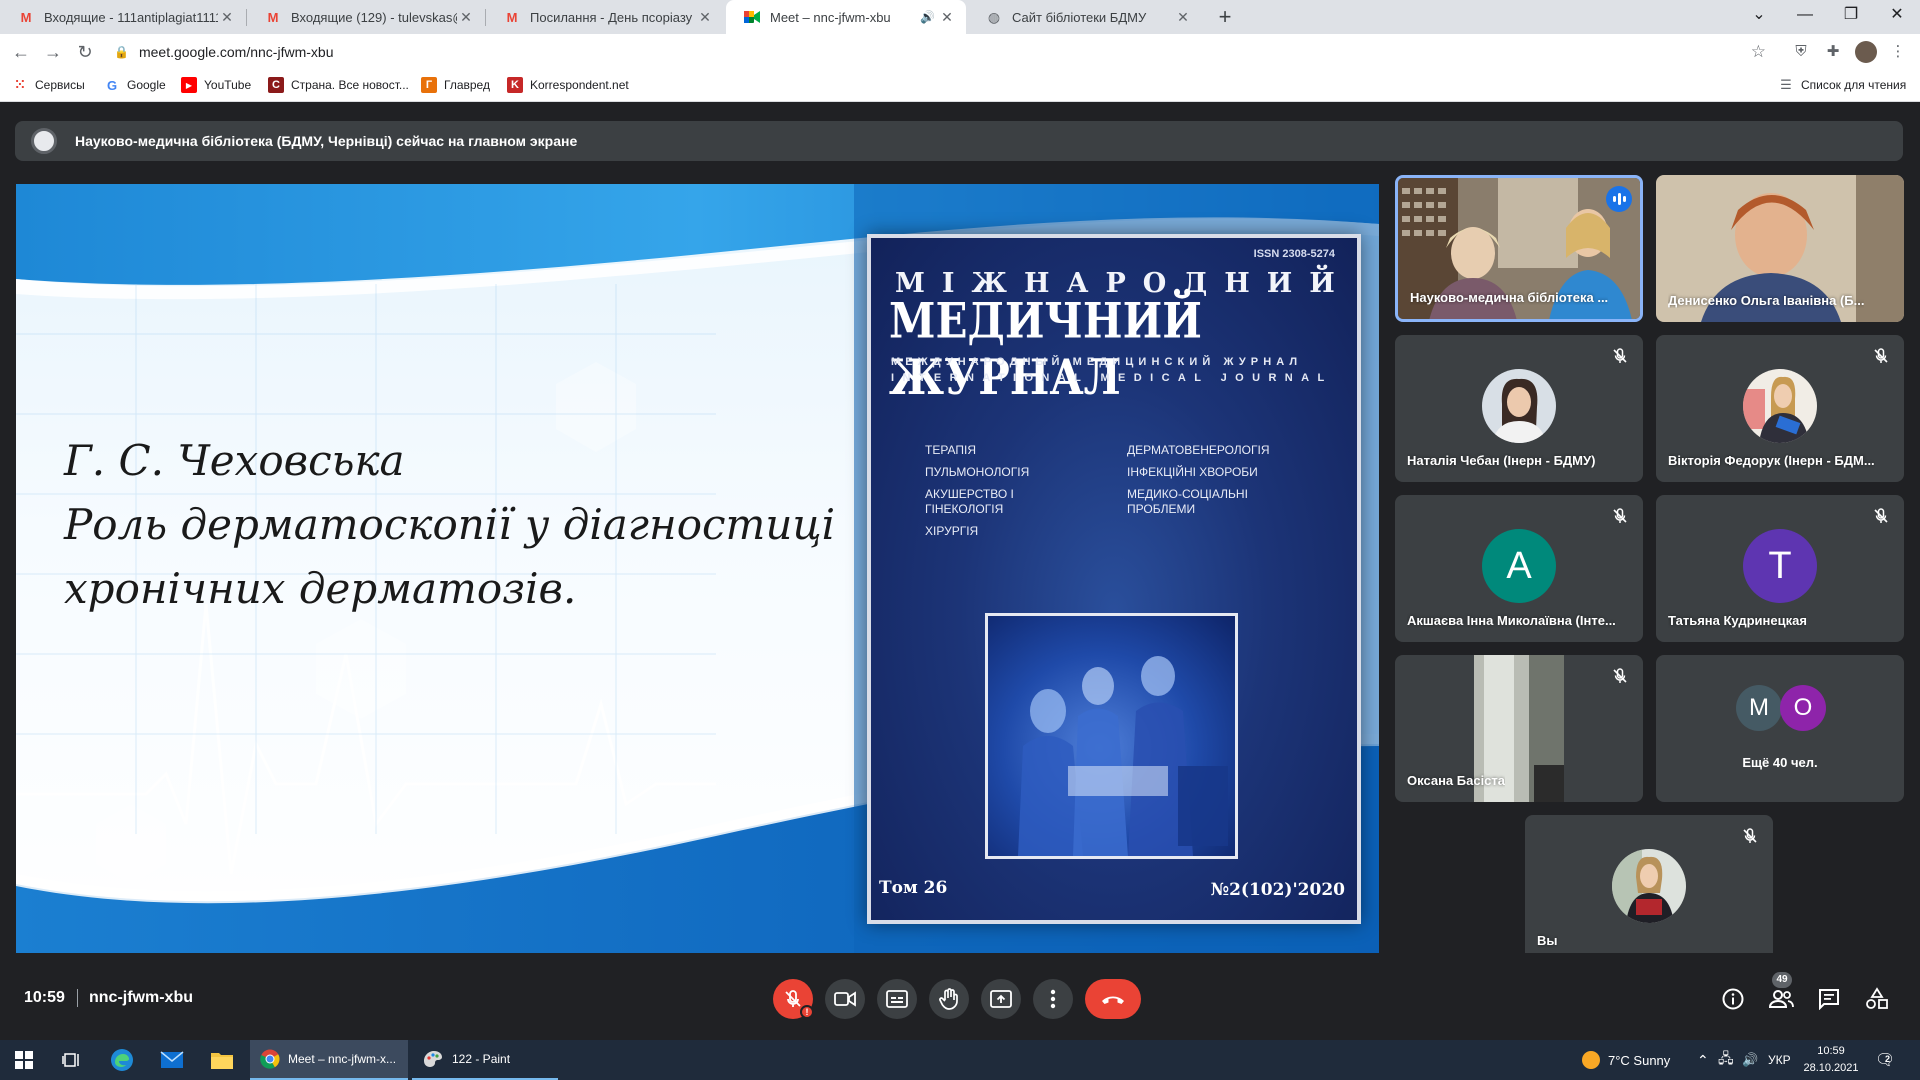 Image resolution: width=1920 pixels, height=1080 pixels. I want to click on restore-icon: ❐, so click(1851, 17).